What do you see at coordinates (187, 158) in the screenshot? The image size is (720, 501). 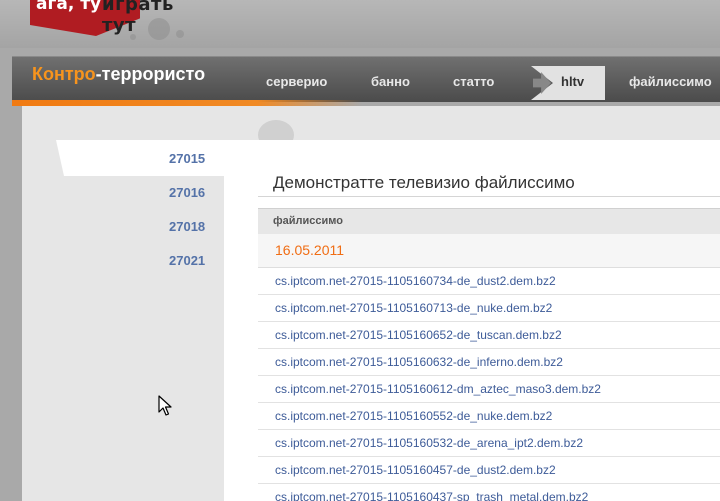 I see `sidebar-item-27015: 27015` at bounding box center [187, 158].